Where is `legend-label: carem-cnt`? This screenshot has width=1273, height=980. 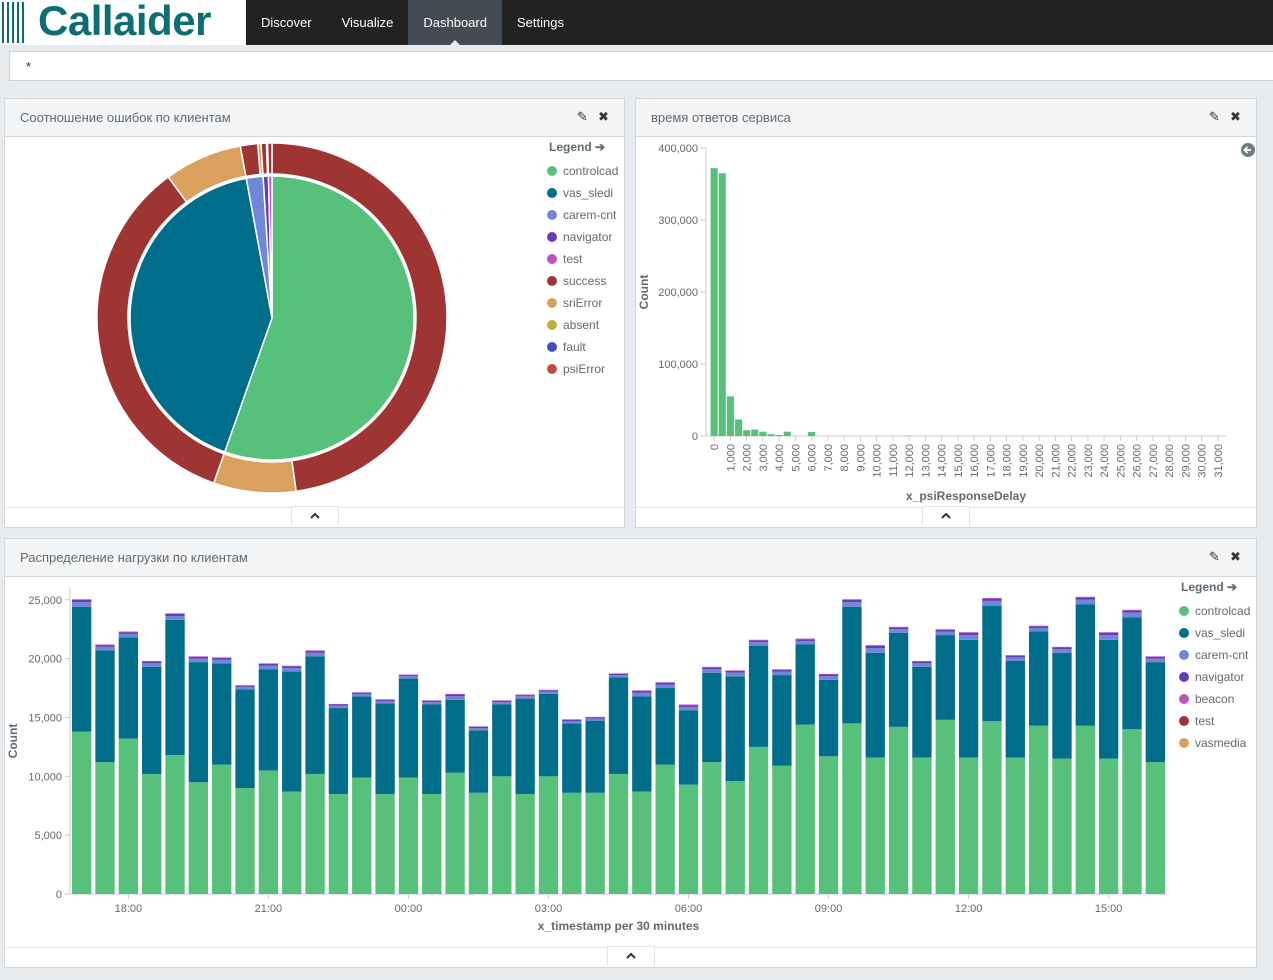
legend-label: carem-cnt is located at coordinates (590, 215).